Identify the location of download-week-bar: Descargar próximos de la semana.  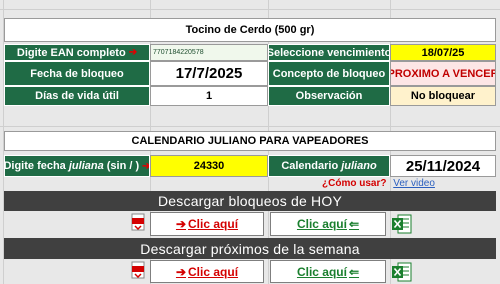
(250, 248).